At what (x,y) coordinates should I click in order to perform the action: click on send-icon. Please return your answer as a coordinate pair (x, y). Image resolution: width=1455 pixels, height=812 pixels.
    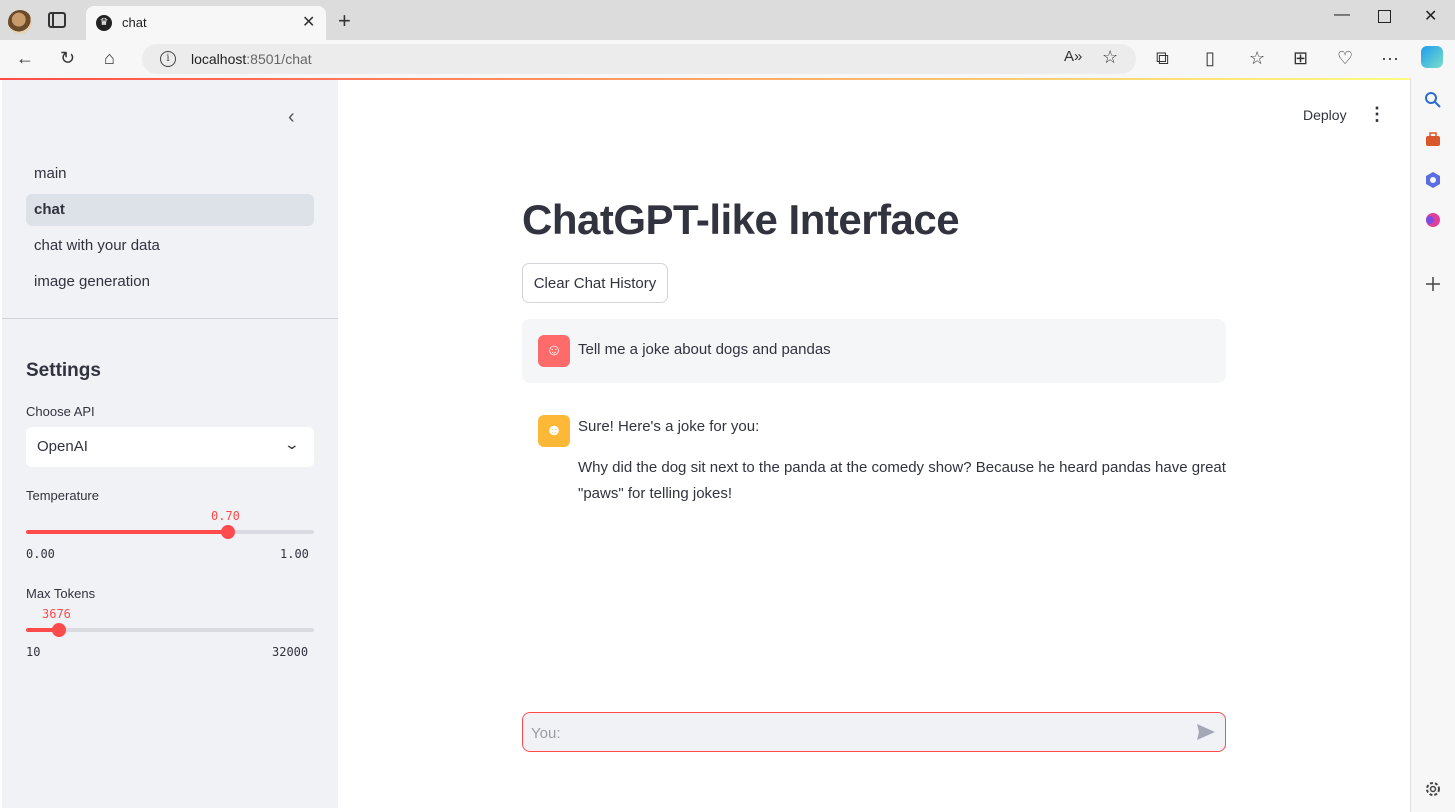
    Looking at the image, I should click on (1206, 732).